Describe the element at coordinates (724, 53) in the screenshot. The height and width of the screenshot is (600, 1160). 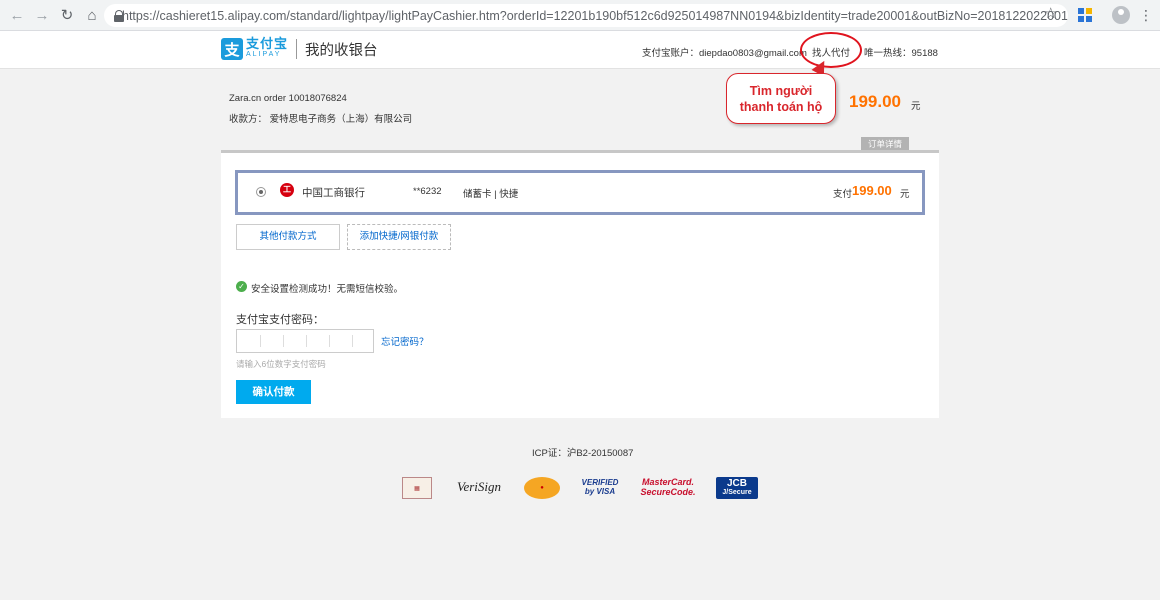
I see `account-info: 支付宝账户：diepdao0803@gmail.com` at that location.